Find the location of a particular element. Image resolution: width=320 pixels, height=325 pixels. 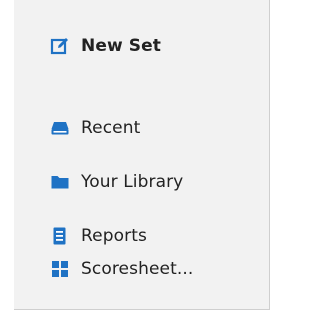

menu-item-reports: Reports is located at coordinates (98, 236).